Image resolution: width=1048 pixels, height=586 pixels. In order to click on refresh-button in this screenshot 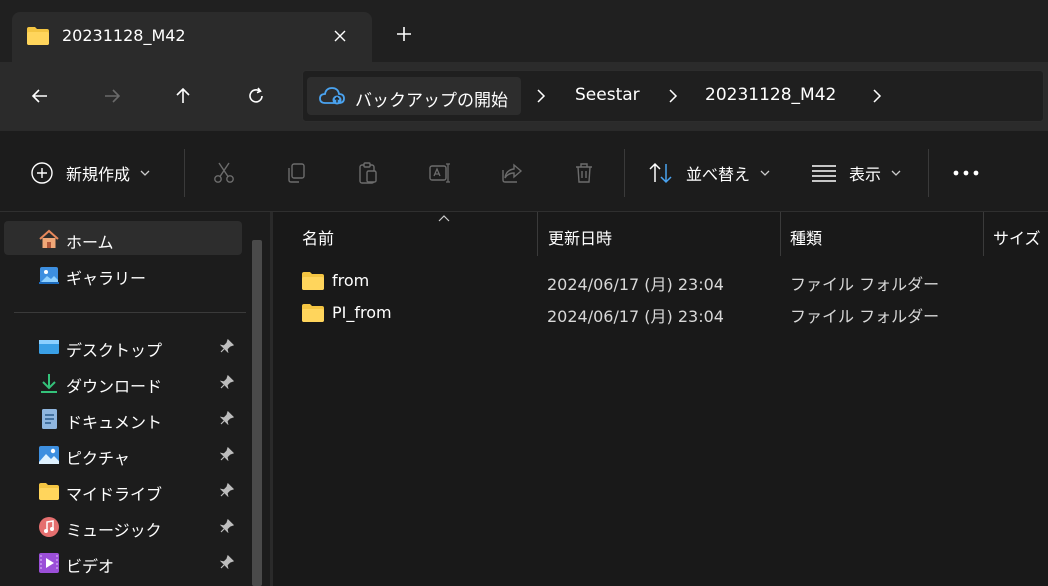, I will do `click(256, 96)`.